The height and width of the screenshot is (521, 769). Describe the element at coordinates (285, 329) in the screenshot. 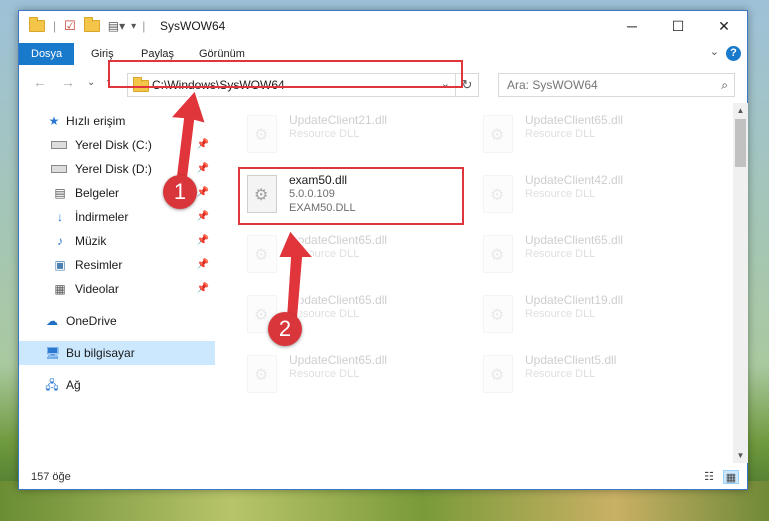

I see `step-2-badge: 2` at that location.